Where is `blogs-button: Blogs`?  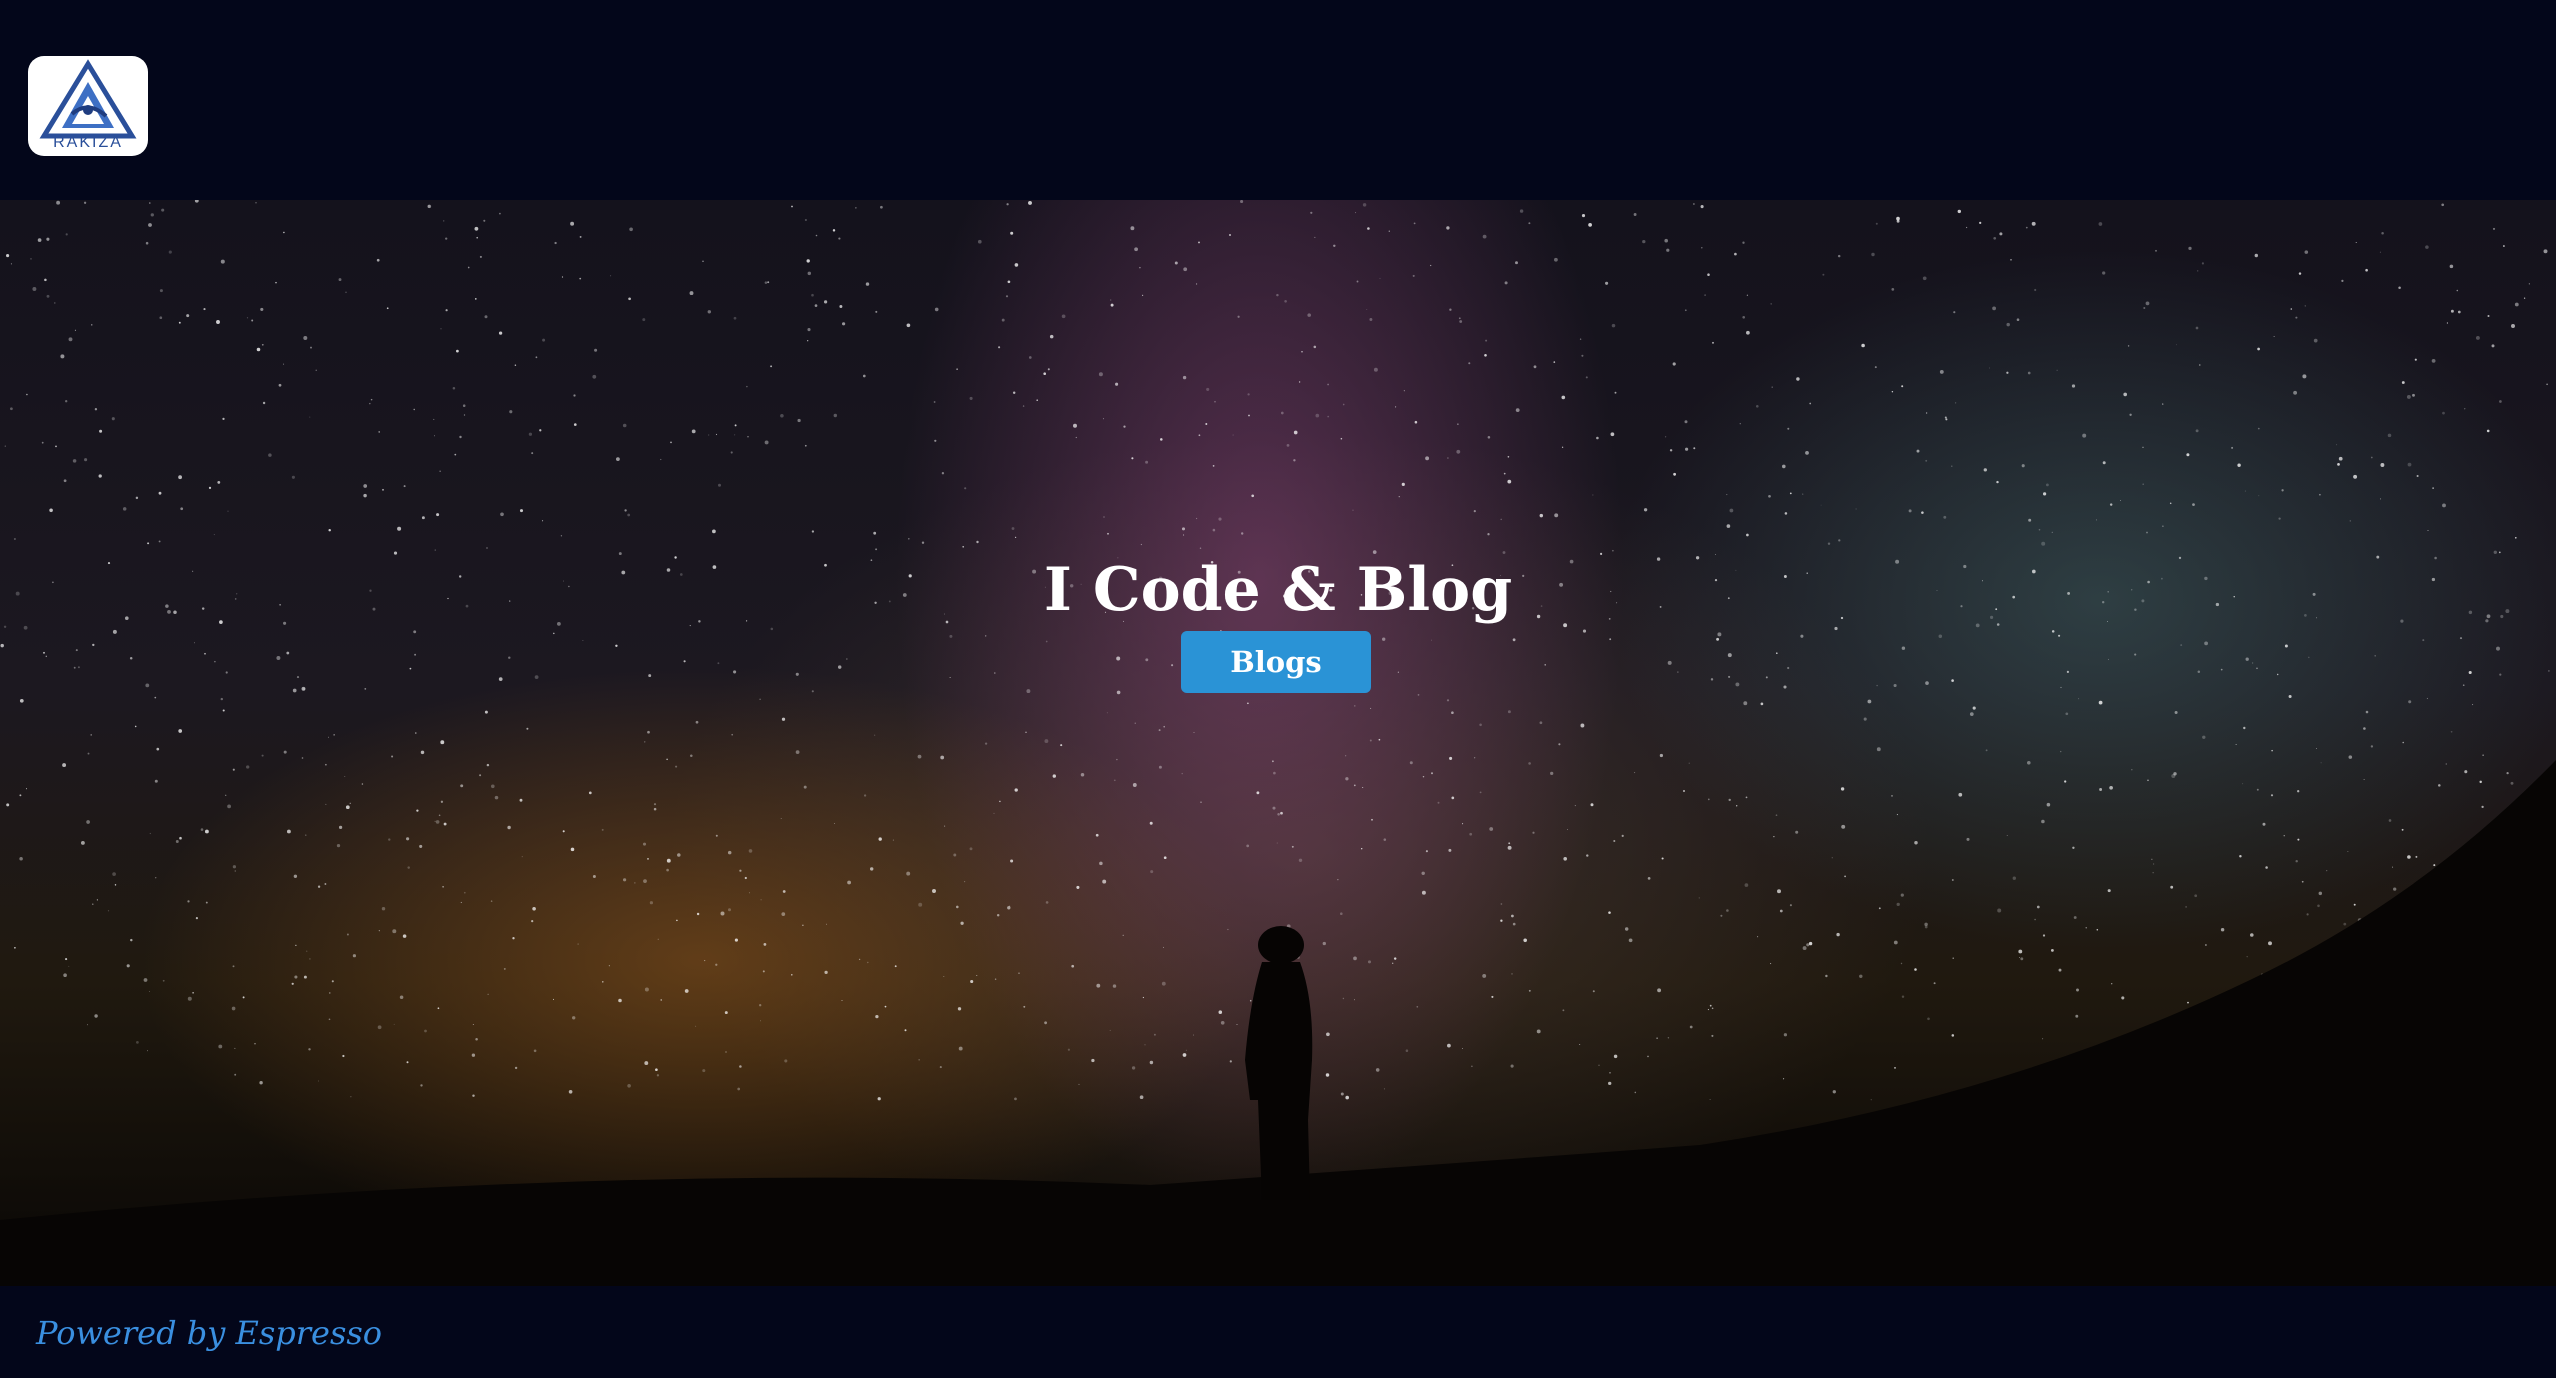
blogs-button: Blogs is located at coordinates (1276, 662).